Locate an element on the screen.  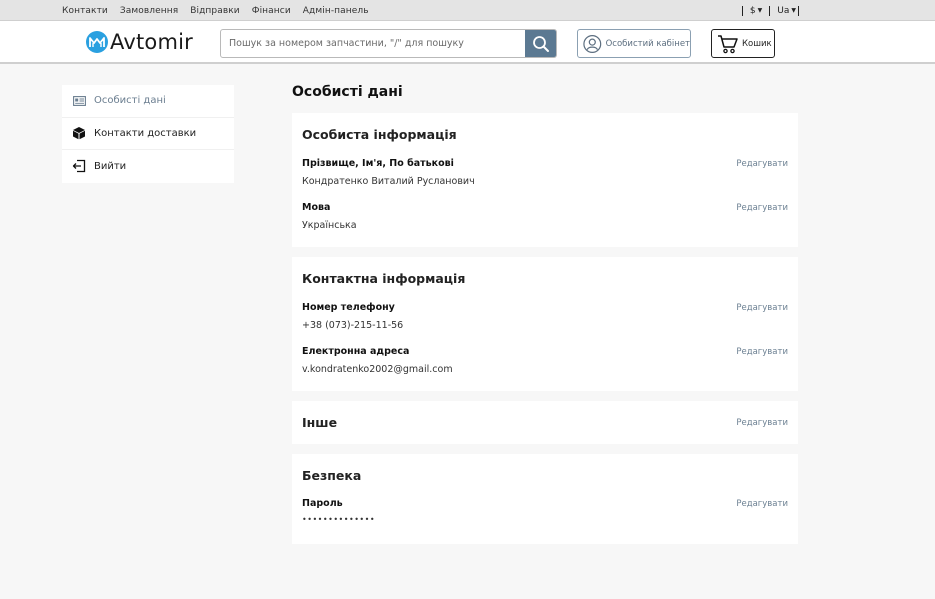
full-name-label: Прізвище, Ім'я, По батькові is located at coordinates (378, 163).